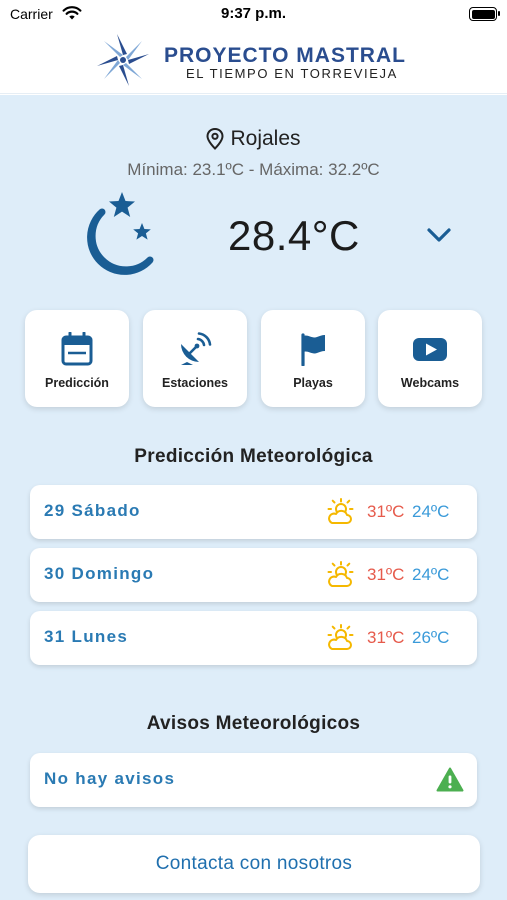  I want to click on day-name: 29 Sábado, so click(92, 510).